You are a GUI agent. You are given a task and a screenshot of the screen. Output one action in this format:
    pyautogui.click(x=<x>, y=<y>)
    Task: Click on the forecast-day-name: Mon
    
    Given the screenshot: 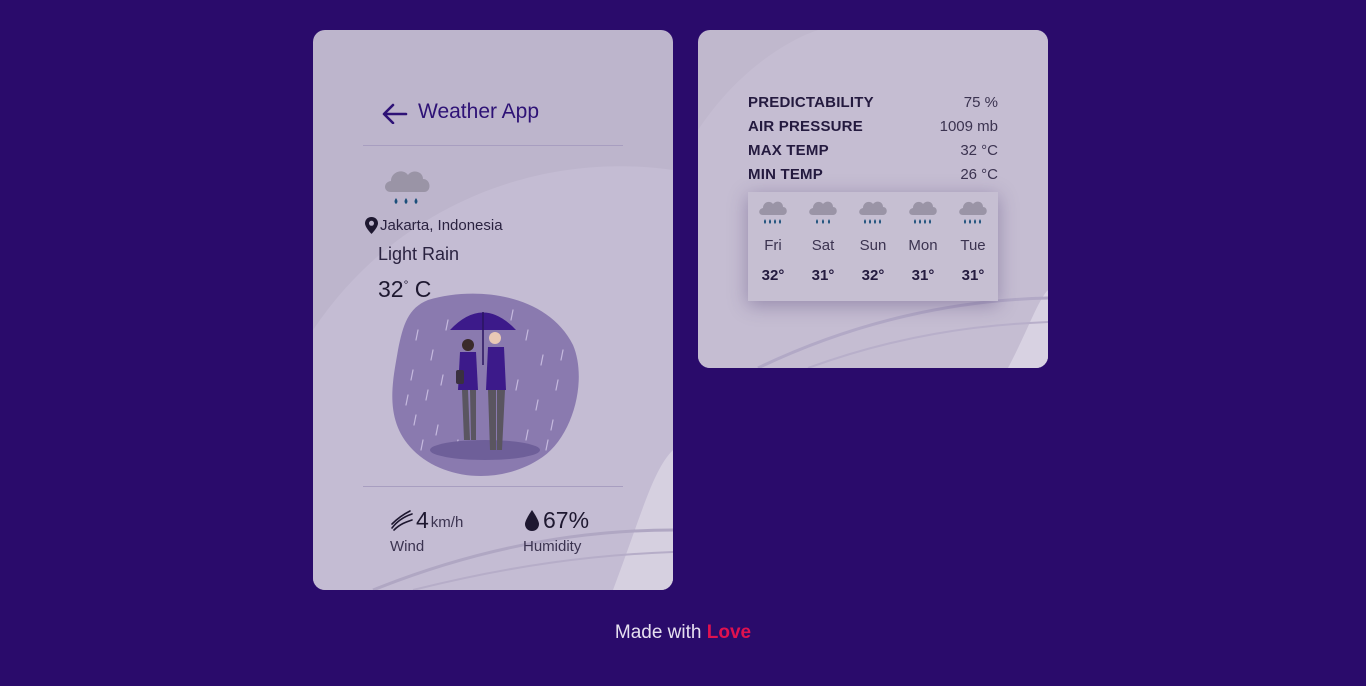 What is the action you would take?
    pyautogui.click(x=923, y=245)
    